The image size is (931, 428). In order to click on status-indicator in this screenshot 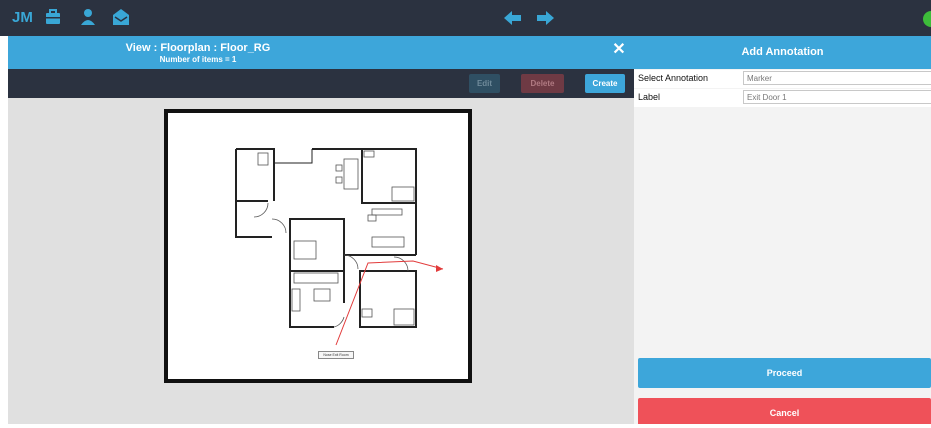, I will do `click(927, 19)`.